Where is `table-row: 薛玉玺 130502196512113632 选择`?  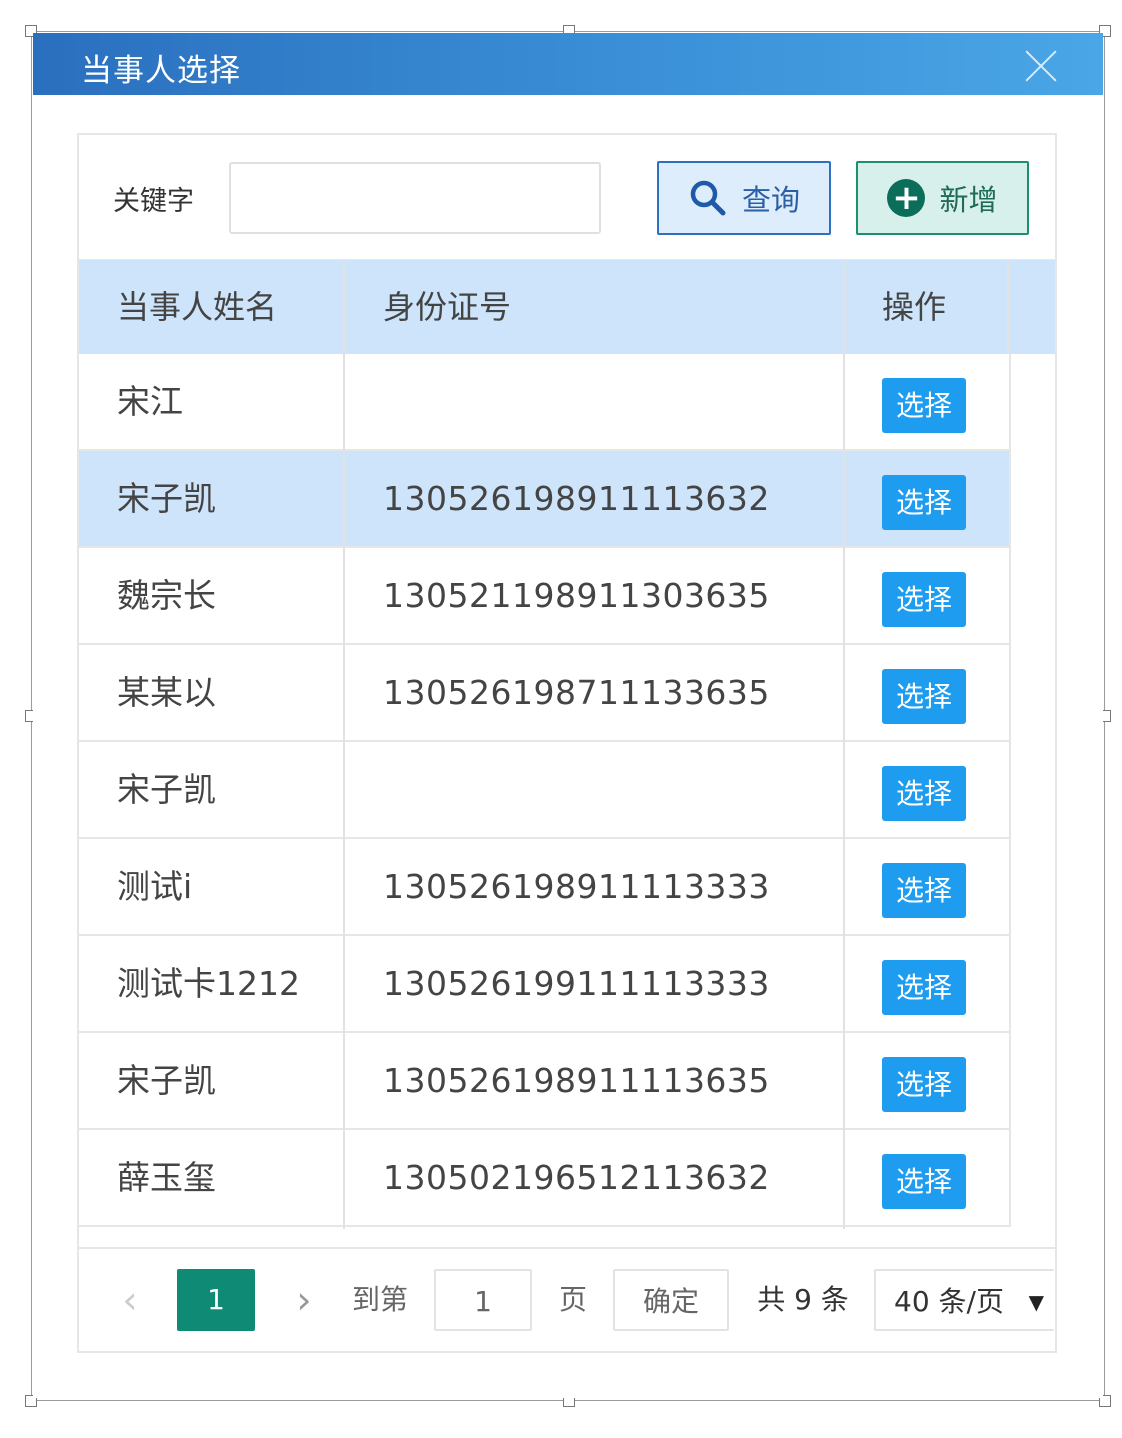
table-row: 薛玉玺 130502196512113632 选择 is located at coordinates (544, 1178).